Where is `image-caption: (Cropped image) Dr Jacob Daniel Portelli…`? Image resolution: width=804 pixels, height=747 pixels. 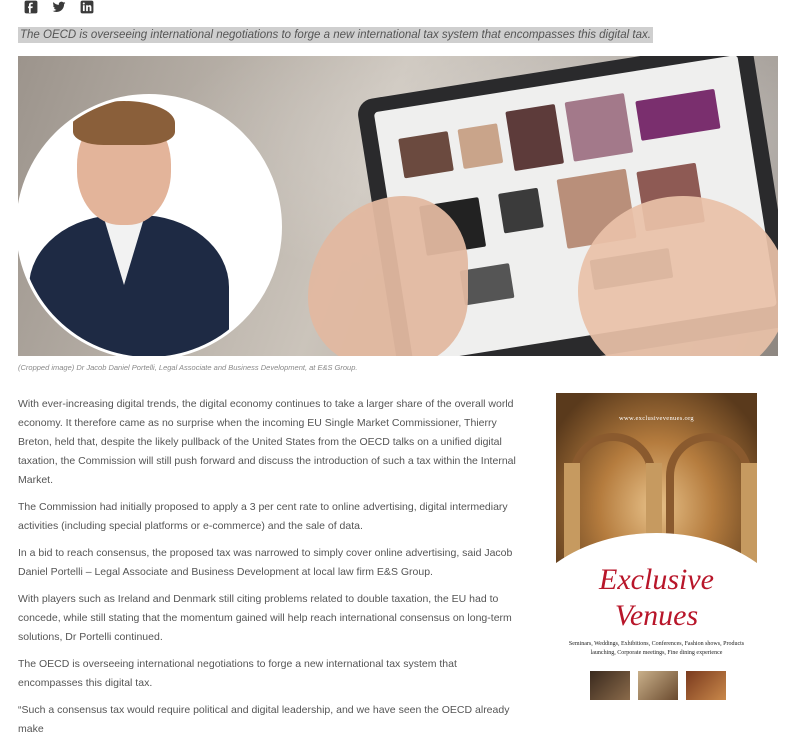
image-caption: (Cropped image) Dr Jacob Daniel Portelli… is located at coordinates (188, 367).